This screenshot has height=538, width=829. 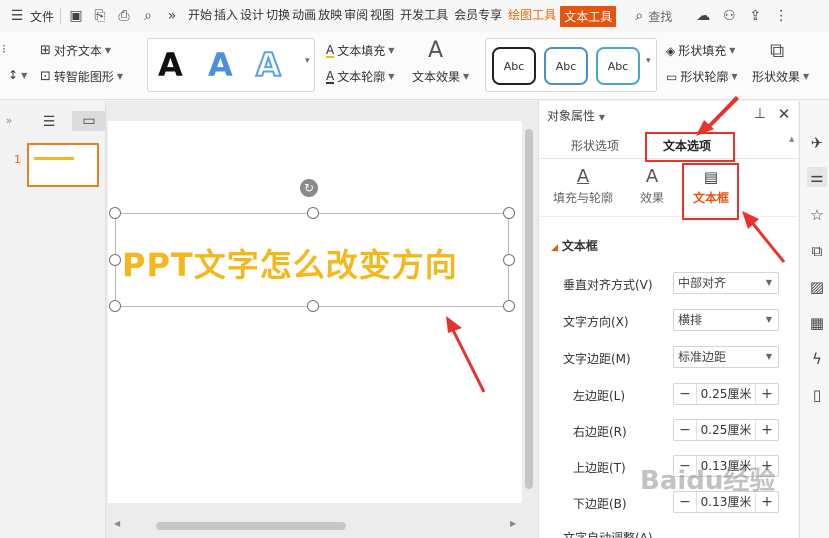 What do you see at coordinates (435, 50) in the screenshot?
I see `text-effect-icon: A` at bounding box center [435, 50].